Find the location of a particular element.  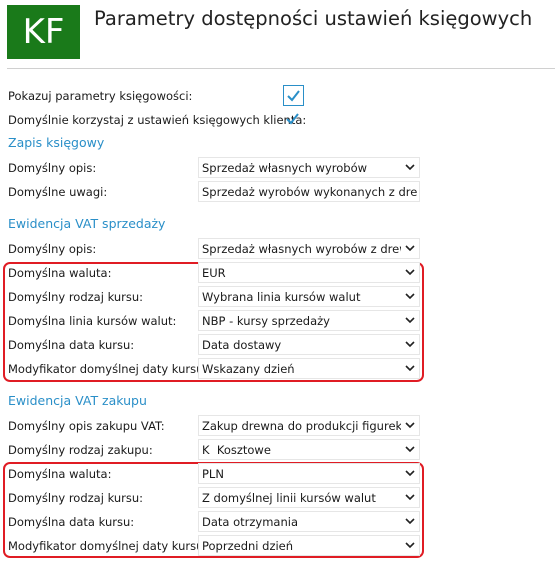

zapis-notes-value: Sprzedaż wyrobów wykonanych z drewna is located at coordinates (309, 192).